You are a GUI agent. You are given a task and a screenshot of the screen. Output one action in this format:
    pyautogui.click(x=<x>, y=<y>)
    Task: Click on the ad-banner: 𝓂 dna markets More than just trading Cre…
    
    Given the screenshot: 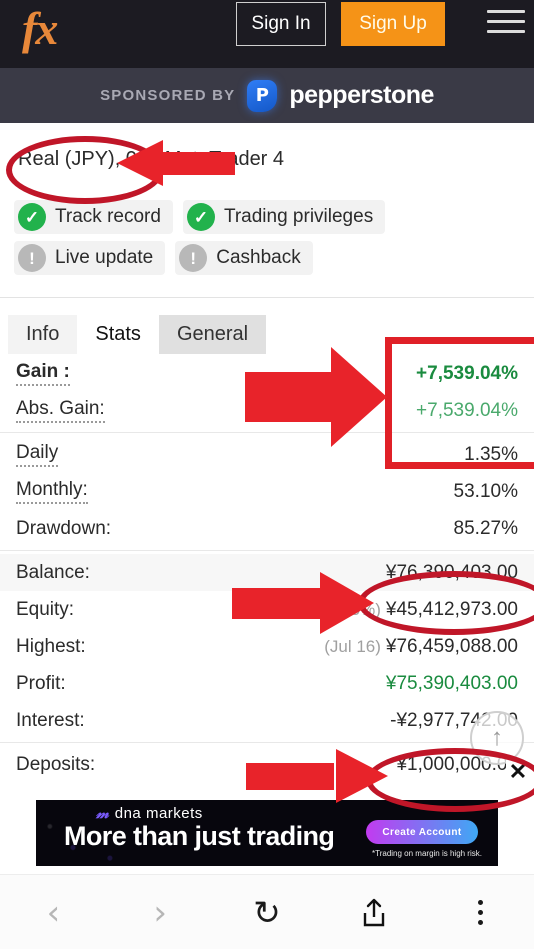 What is the action you would take?
    pyautogui.click(x=267, y=833)
    